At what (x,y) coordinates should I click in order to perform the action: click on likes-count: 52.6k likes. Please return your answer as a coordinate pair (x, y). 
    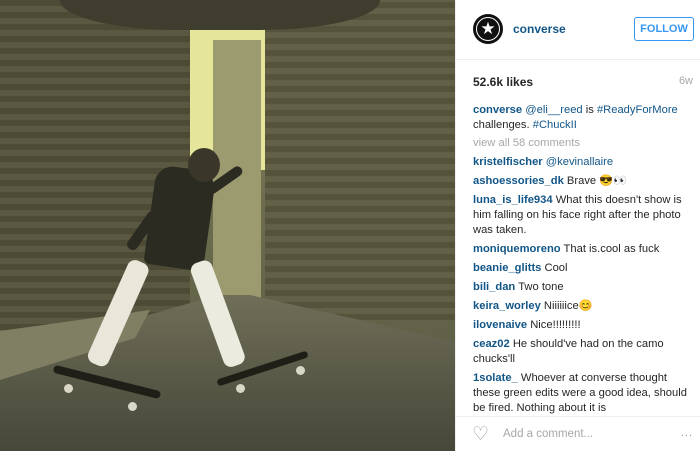
    Looking at the image, I should click on (503, 82).